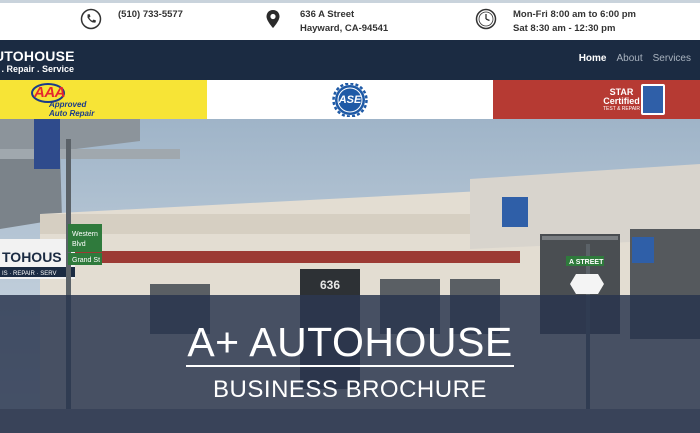 This screenshot has width=700, height=433. I want to click on phone-number: (510) 733-5577, so click(150, 14).